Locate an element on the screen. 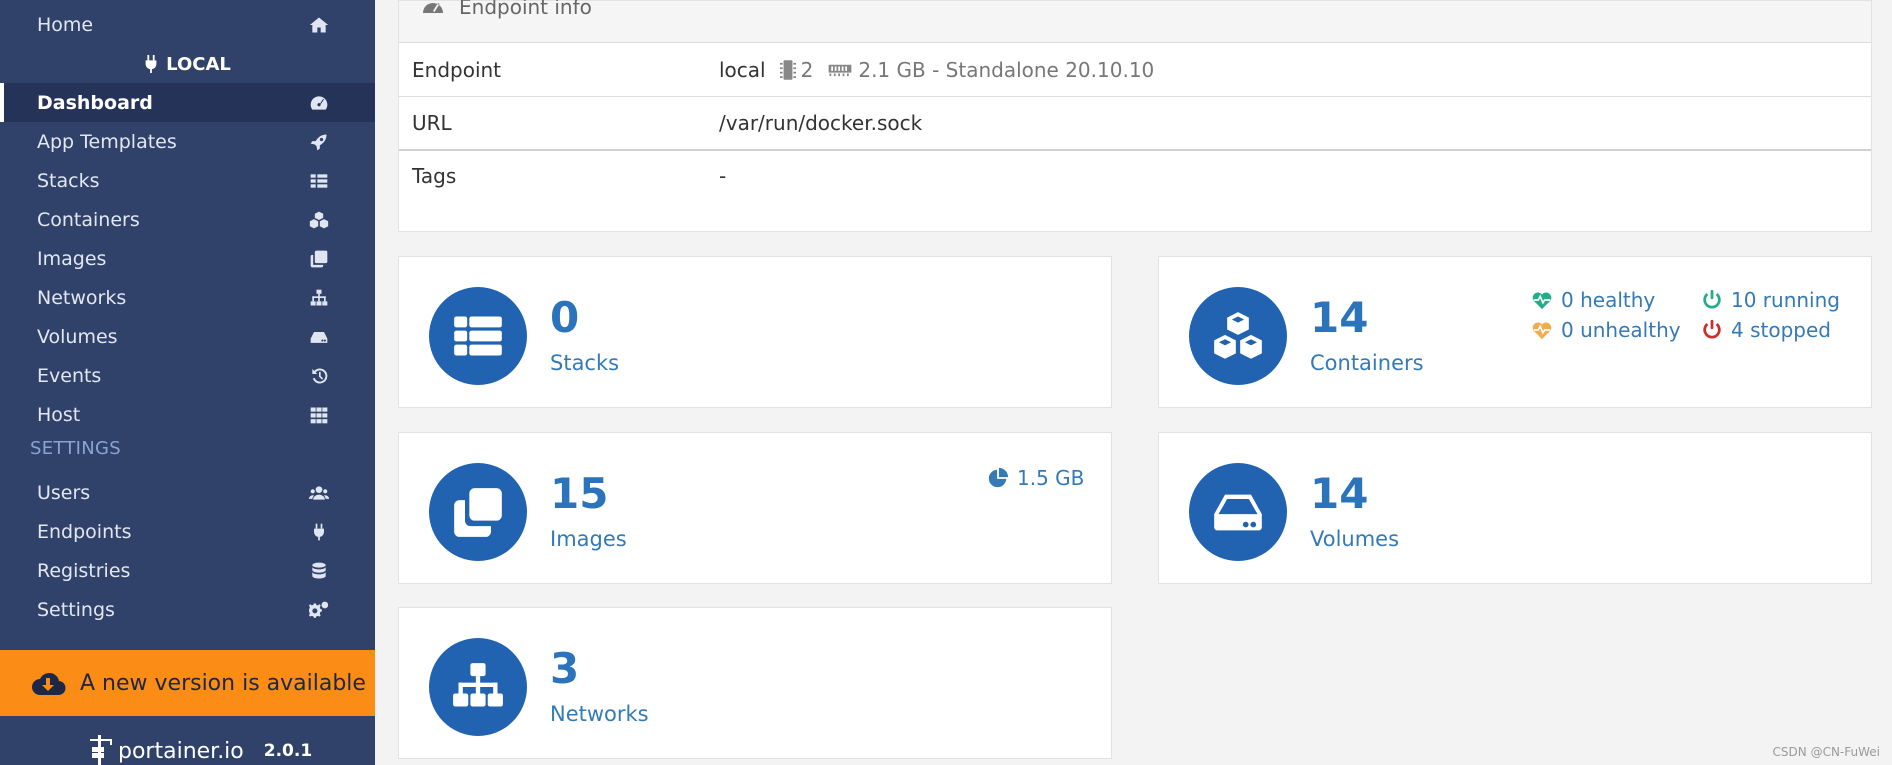 The image size is (1892, 765). sidebar-item-label: Networks is located at coordinates (82, 297).